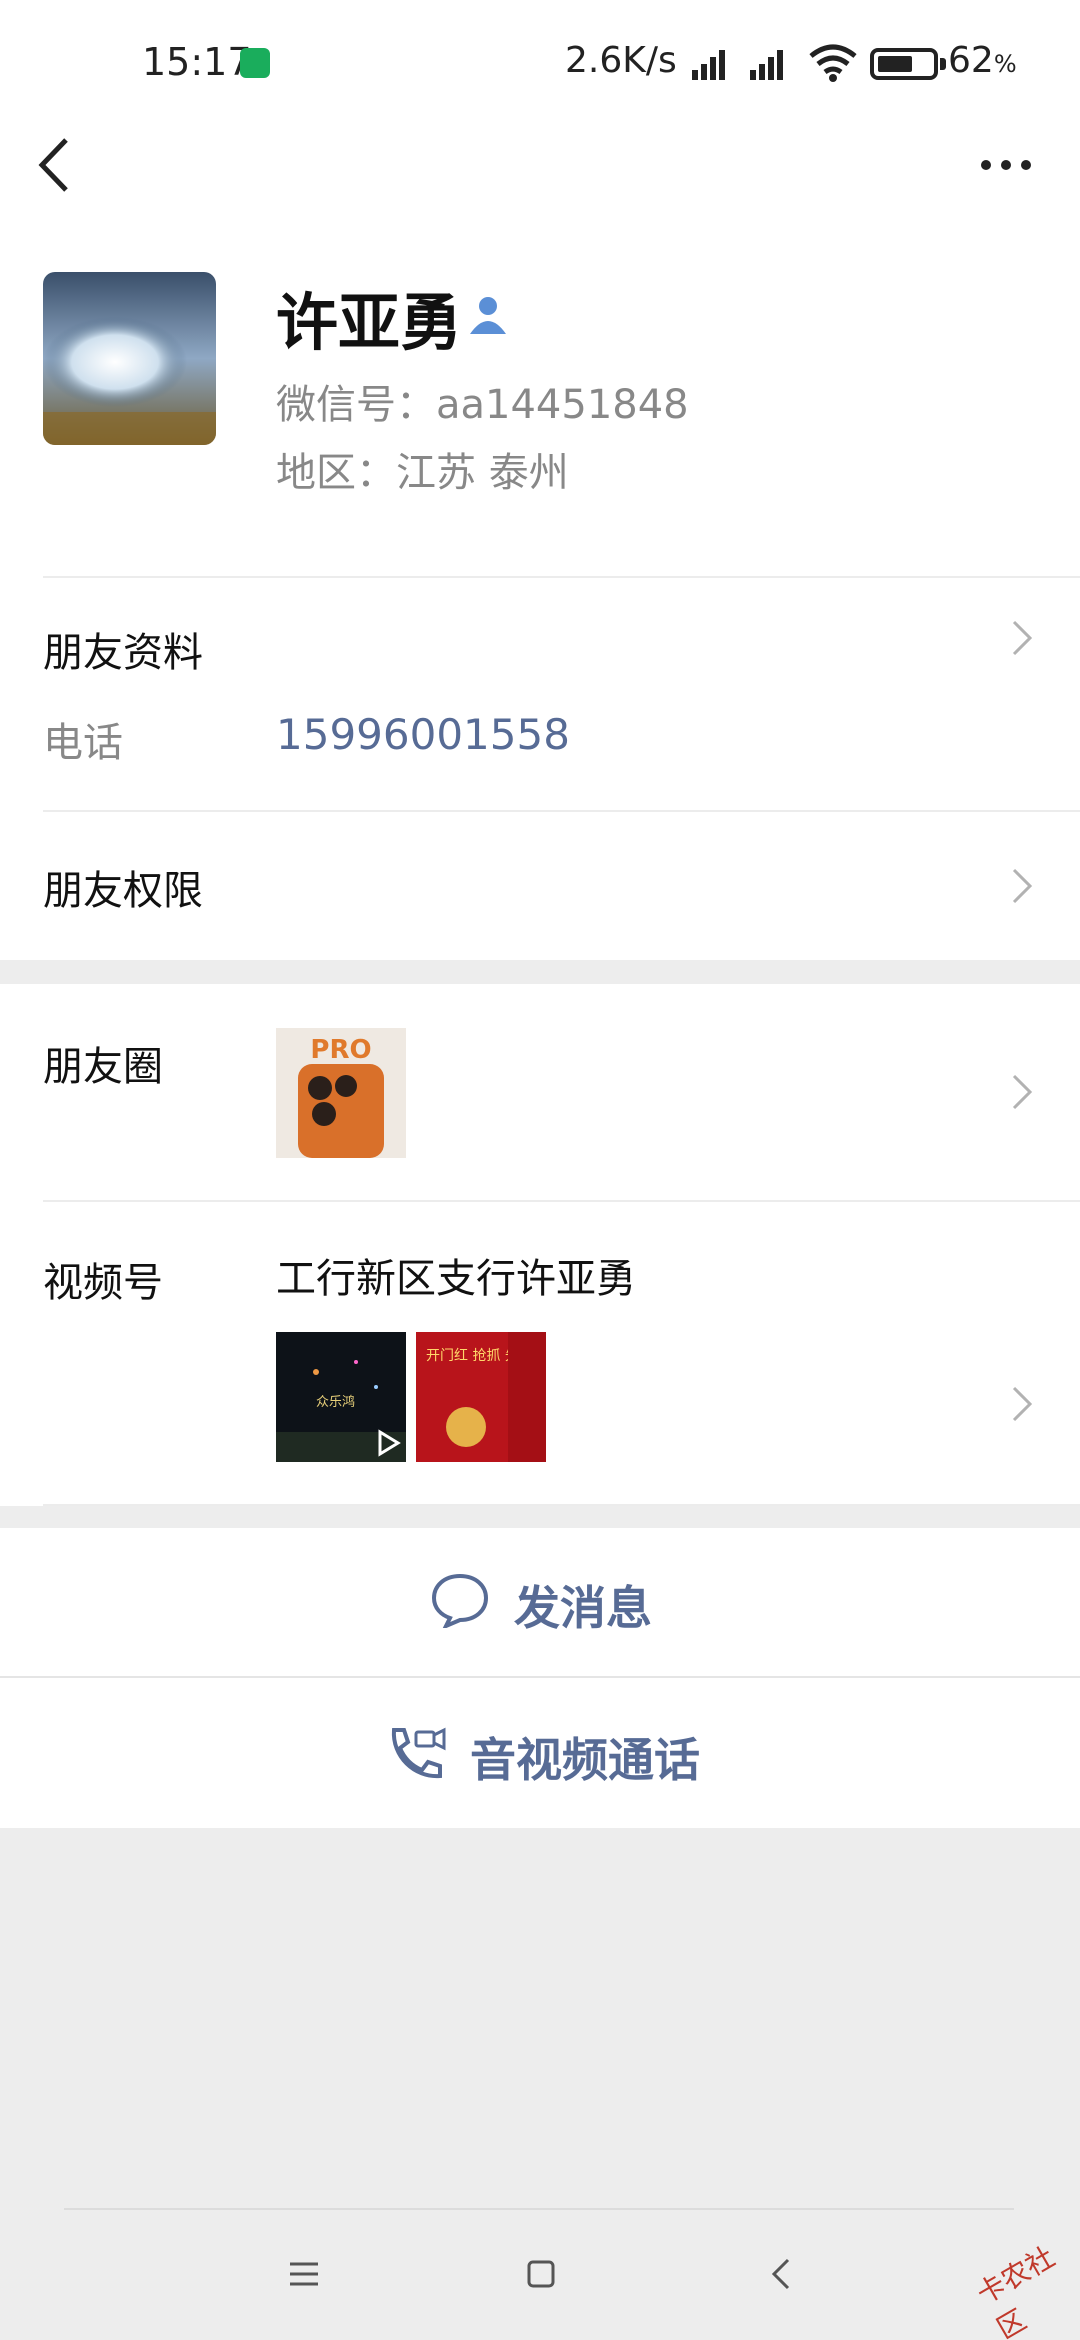  I want to click on region: 地区：江苏 泰州, so click(422, 473).